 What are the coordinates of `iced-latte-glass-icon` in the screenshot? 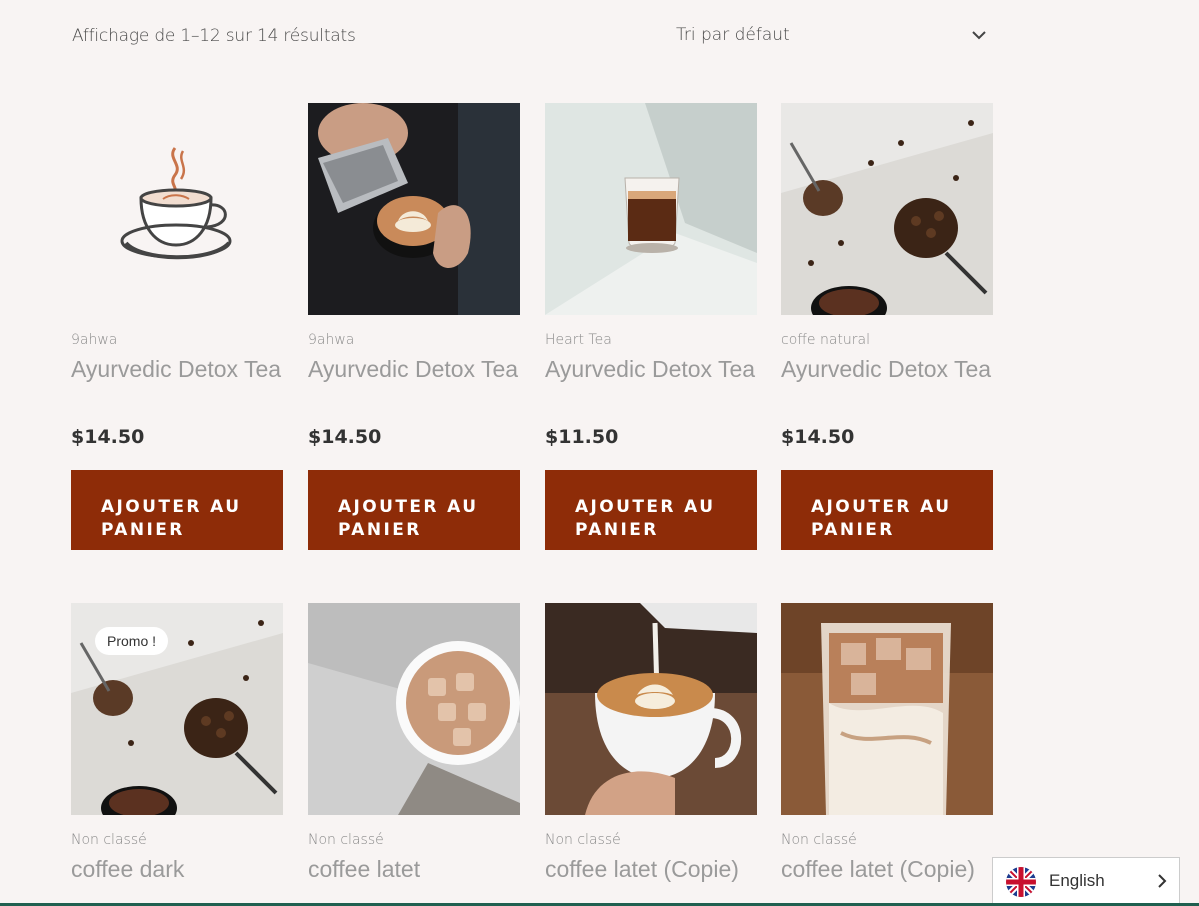 It's located at (887, 709).